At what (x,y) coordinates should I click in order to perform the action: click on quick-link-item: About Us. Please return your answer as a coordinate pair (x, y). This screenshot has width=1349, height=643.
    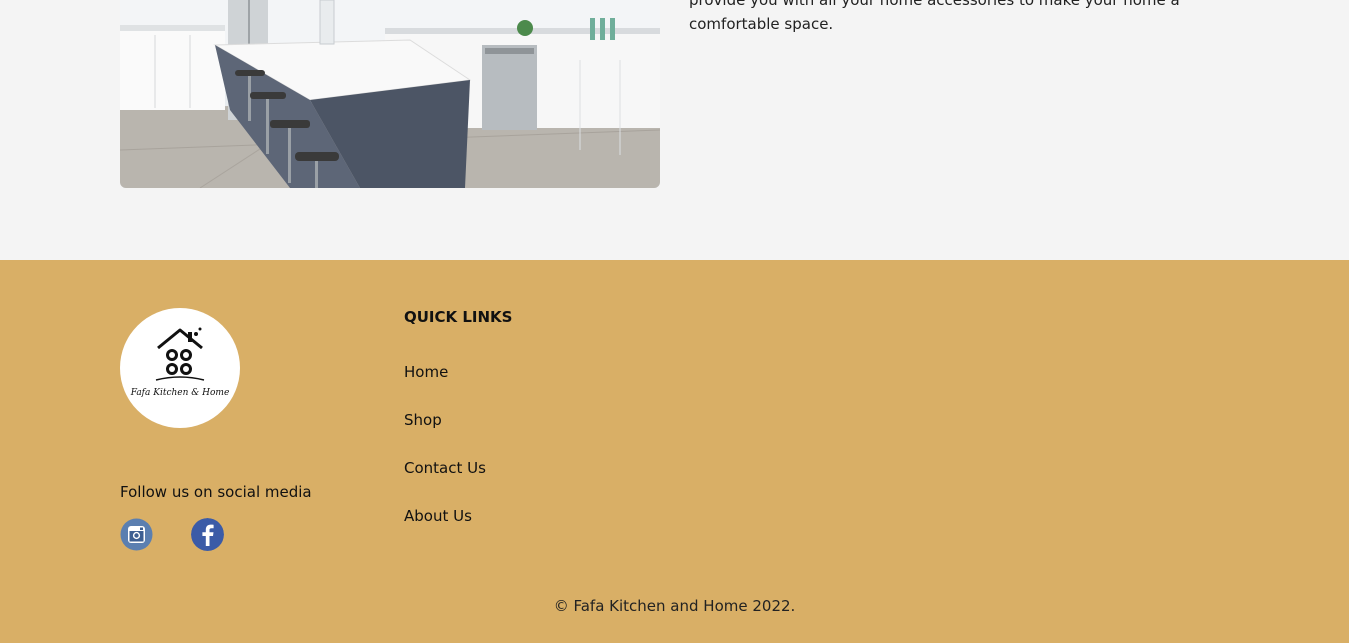
    Looking at the image, I should click on (445, 530).